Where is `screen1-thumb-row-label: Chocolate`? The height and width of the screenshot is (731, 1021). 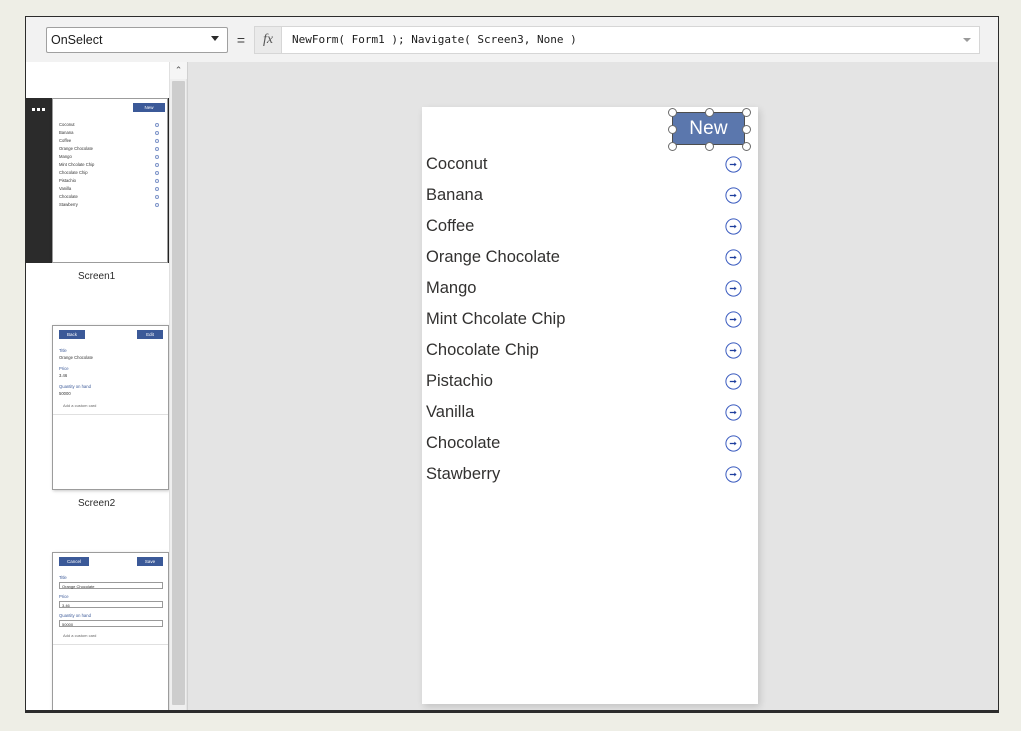
screen1-thumb-row-label: Chocolate is located at coordinates (68, 196).